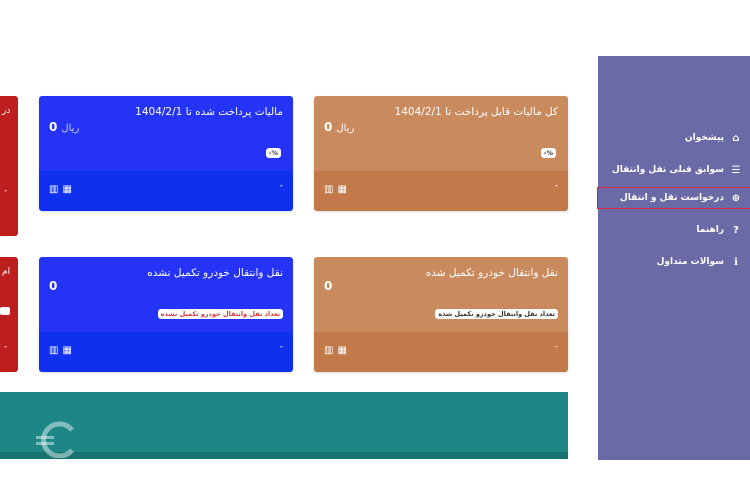 The width and height of the screenshot is (750, 500). What do you see at coordinates (284, 425) in the screenshot?
I see `bottom-banner` at bounding box center [284, 425].